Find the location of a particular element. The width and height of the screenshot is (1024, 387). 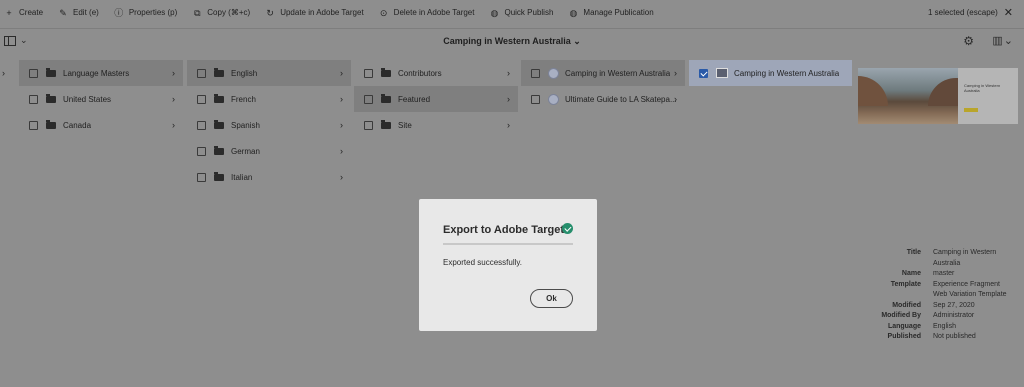

column-3: Contributors › Featured › Site › is located at coordinates (436, 99).